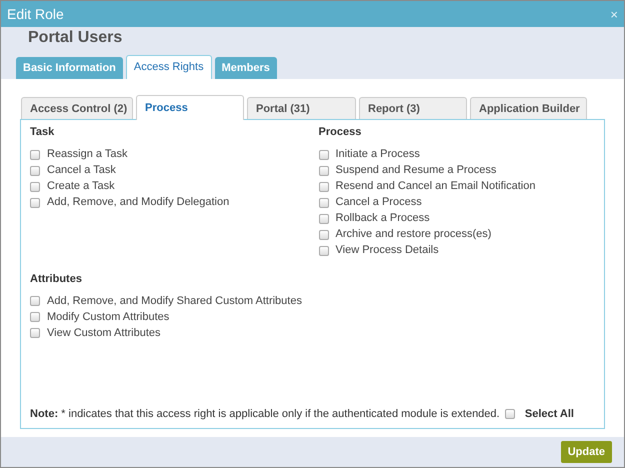  What do you see at coordinates (379, 202) in the screenshot?
I see `permission-label: Cancel a Process` at bounding box center [379, 202].